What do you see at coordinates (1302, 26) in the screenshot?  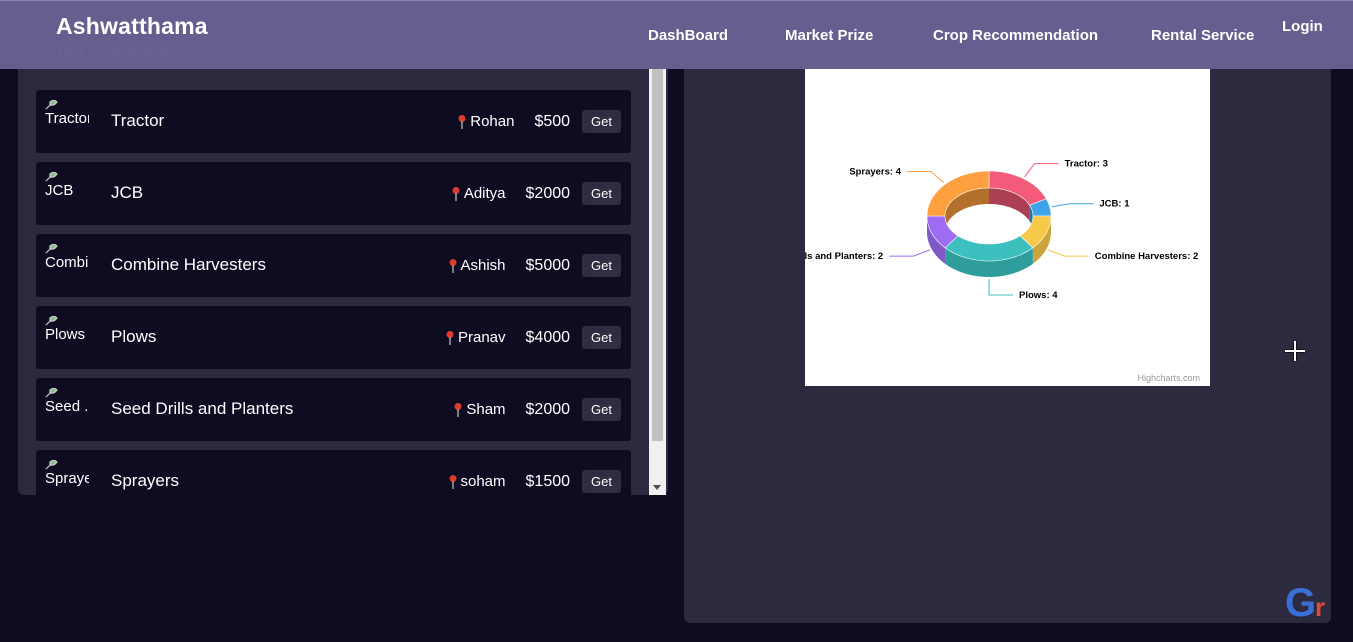 I see `login-link: Login` at bounding box center [1302, 26].